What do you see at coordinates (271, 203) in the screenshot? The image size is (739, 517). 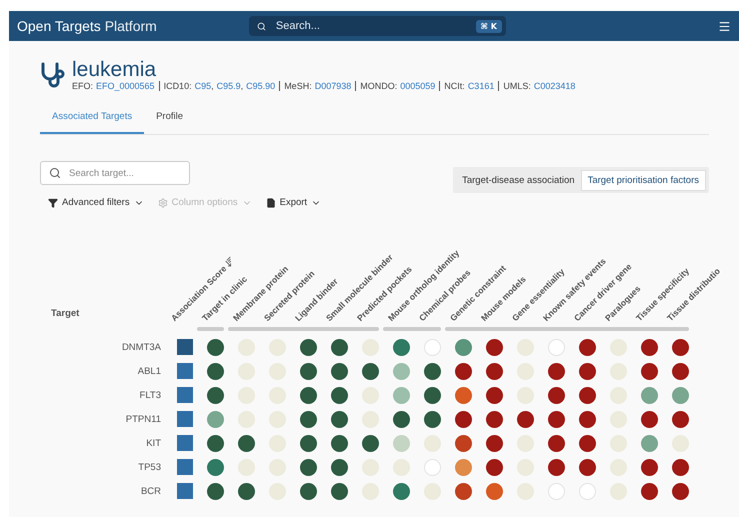 I see `file-icon` at bounding box center [271, 203].